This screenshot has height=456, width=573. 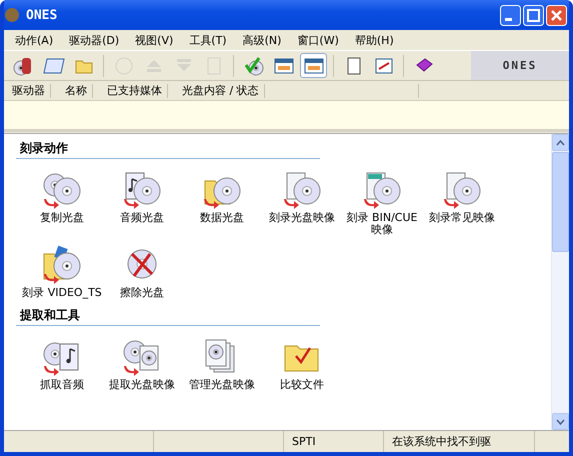 What do you see at coordinates (142, 218) in the screenshot?
I see `action-label: 音频光盘` at bounding box center [142, 218].